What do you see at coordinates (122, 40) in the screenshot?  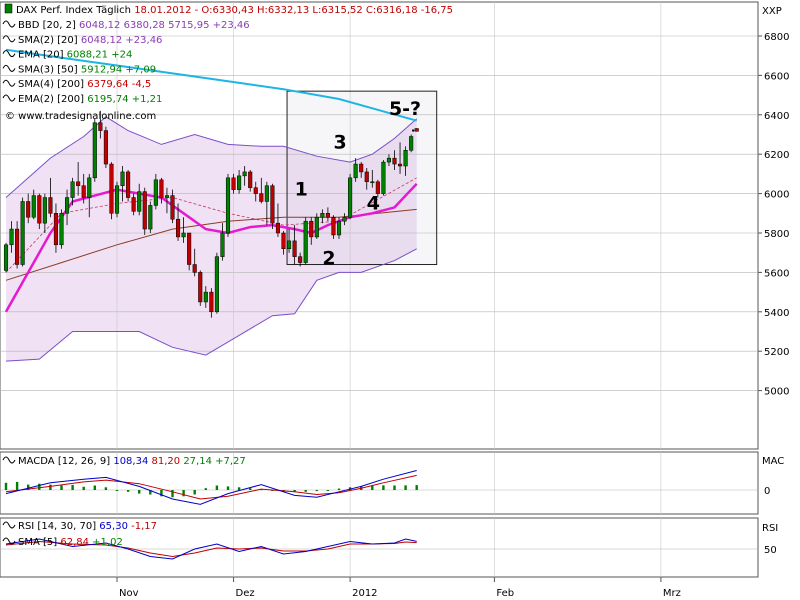 I see `legend-item-values: 6048,12 +23,46` at bounding box center [122, 40].